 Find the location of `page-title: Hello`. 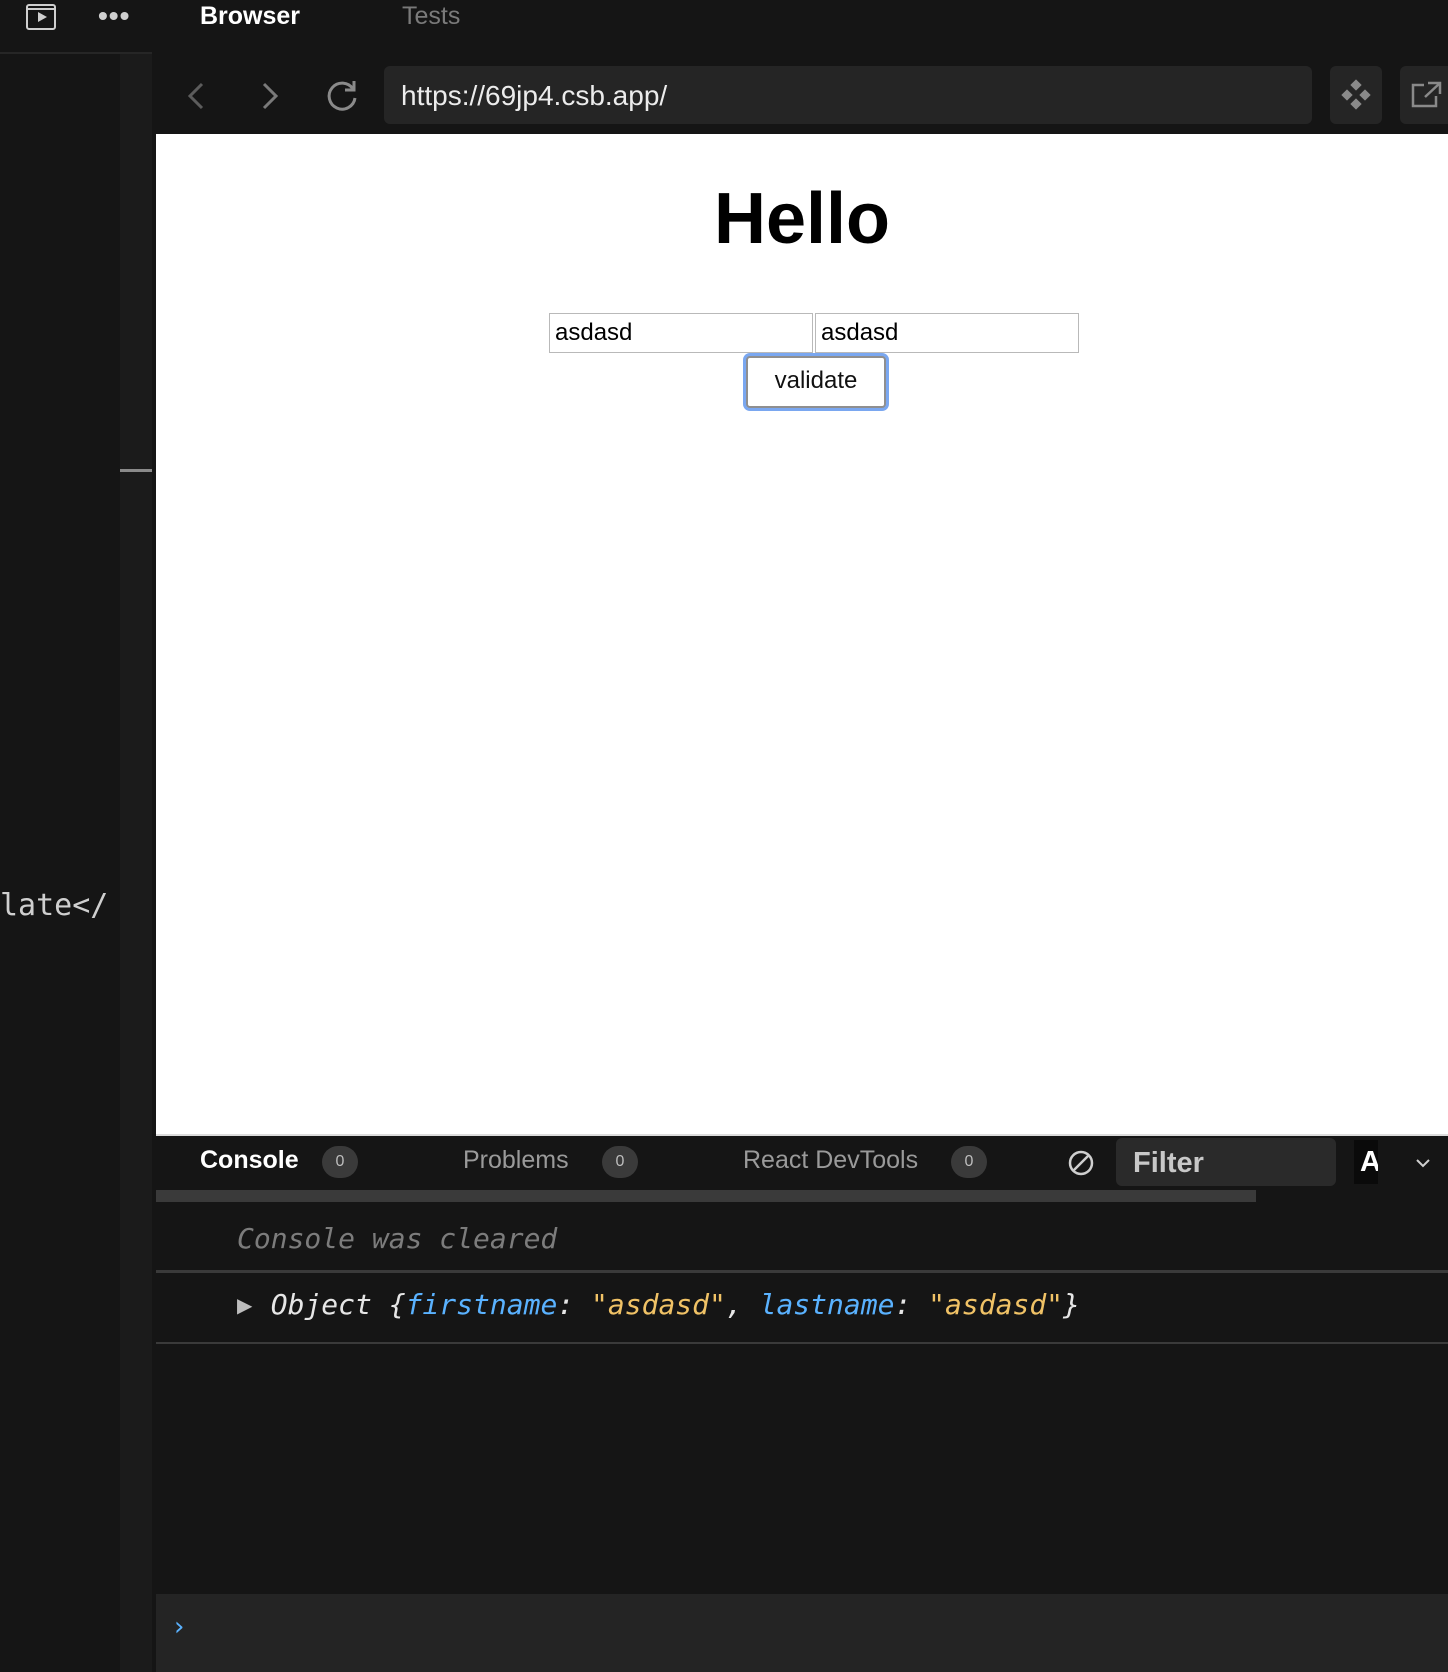

page-title: Hello is located at coordinates (802, 219).